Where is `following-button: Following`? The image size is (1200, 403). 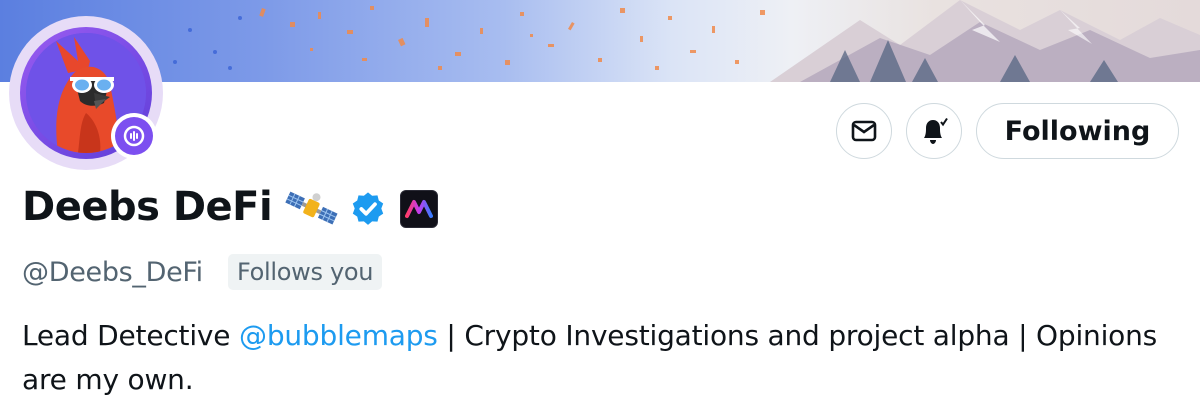
following-button: Following is located at coordinates (1077, 131).